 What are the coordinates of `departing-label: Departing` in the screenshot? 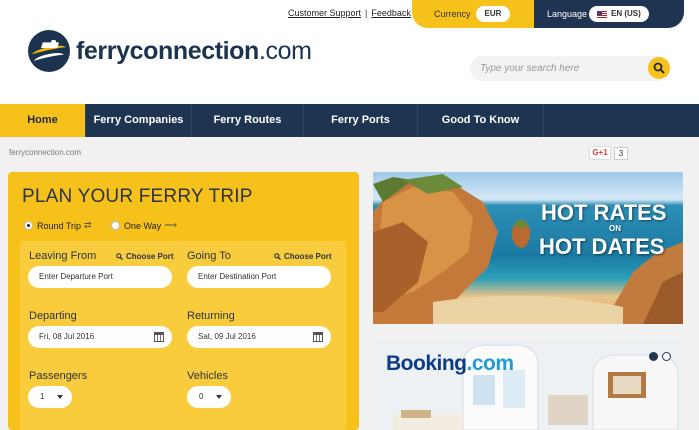 It's located at (53, 316).